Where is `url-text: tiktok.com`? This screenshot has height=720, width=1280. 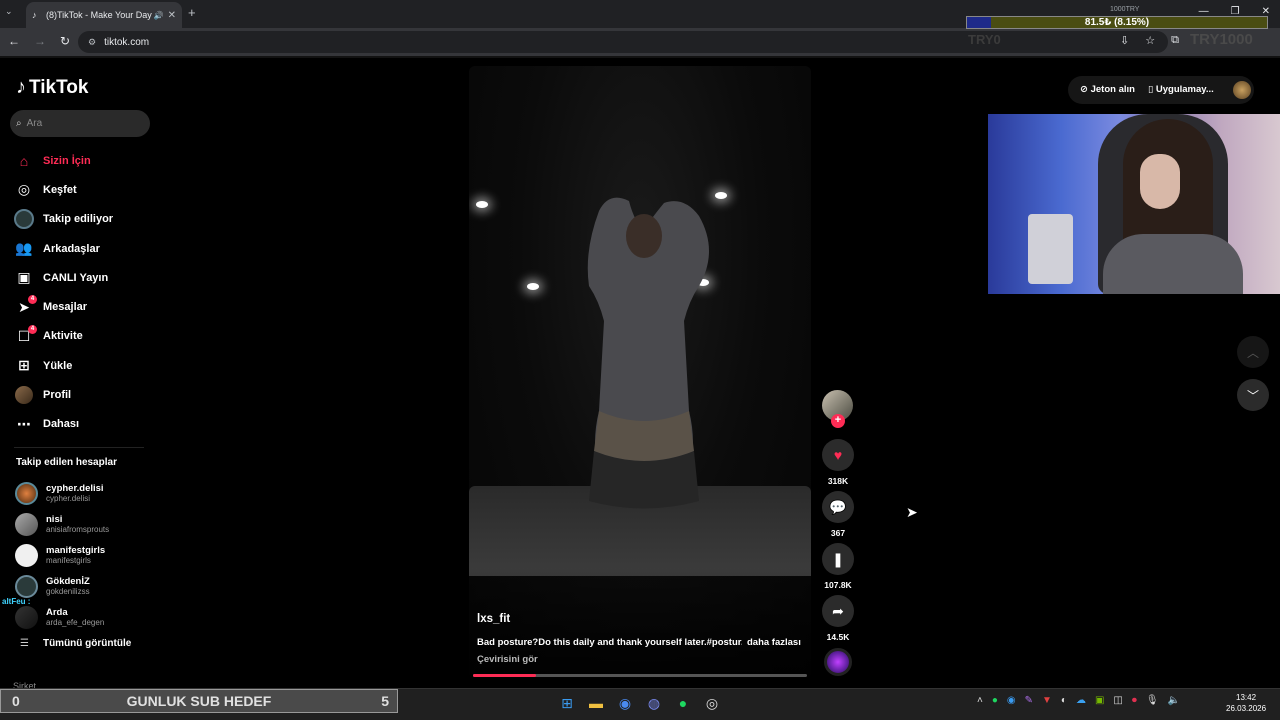
url-text: tiktok.com is located at coordinates (127, 42).